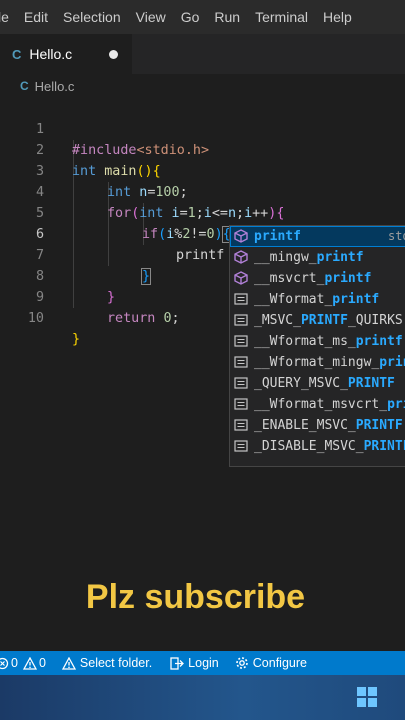 This screenshot has width=405, height=720. Describe the element at coordinates (328, 341) in the screenshot. I see `suggestion-label: __Wformat_ms_printf` at that location.